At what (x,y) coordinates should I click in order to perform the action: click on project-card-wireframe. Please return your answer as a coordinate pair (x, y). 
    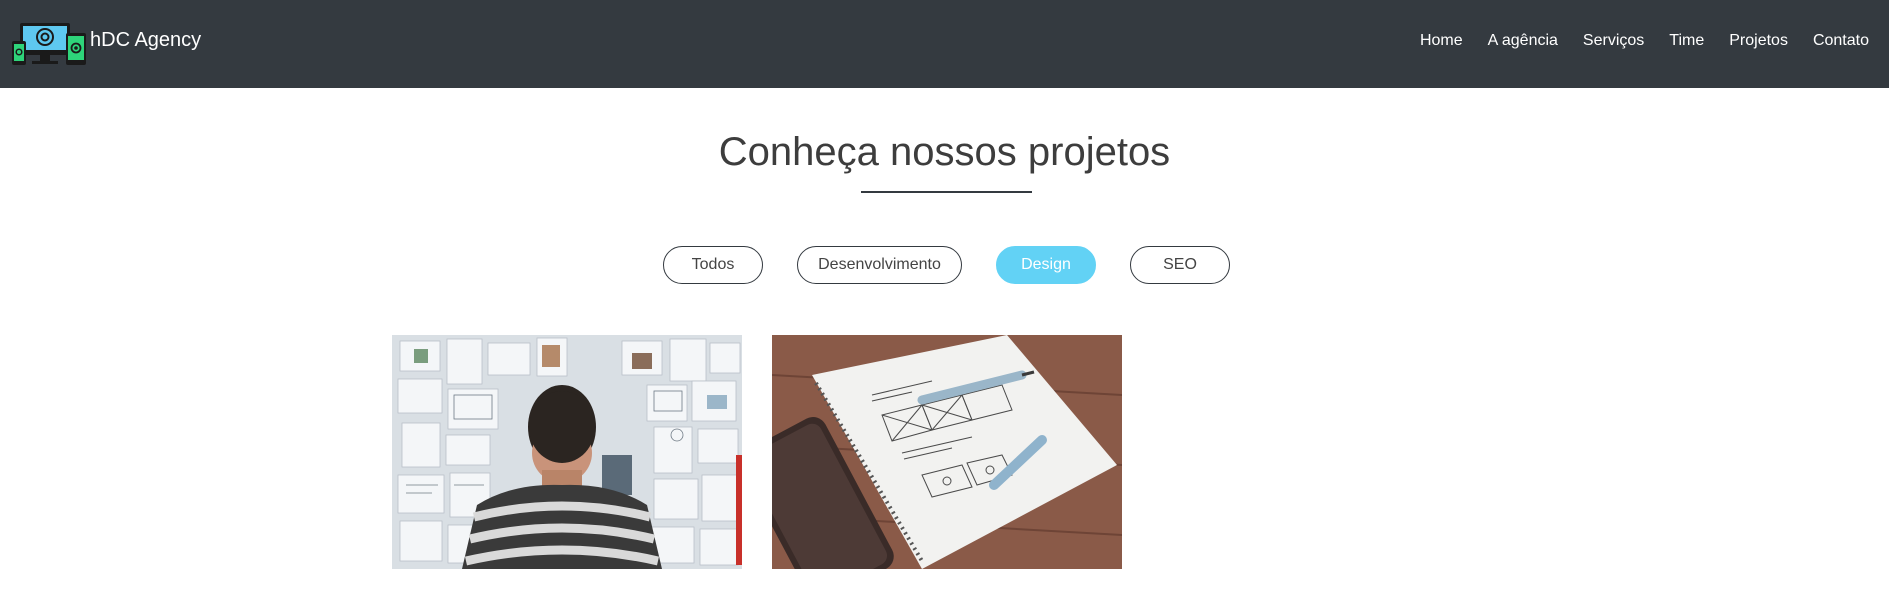
    Looking at the image, I should click on (947, 452).